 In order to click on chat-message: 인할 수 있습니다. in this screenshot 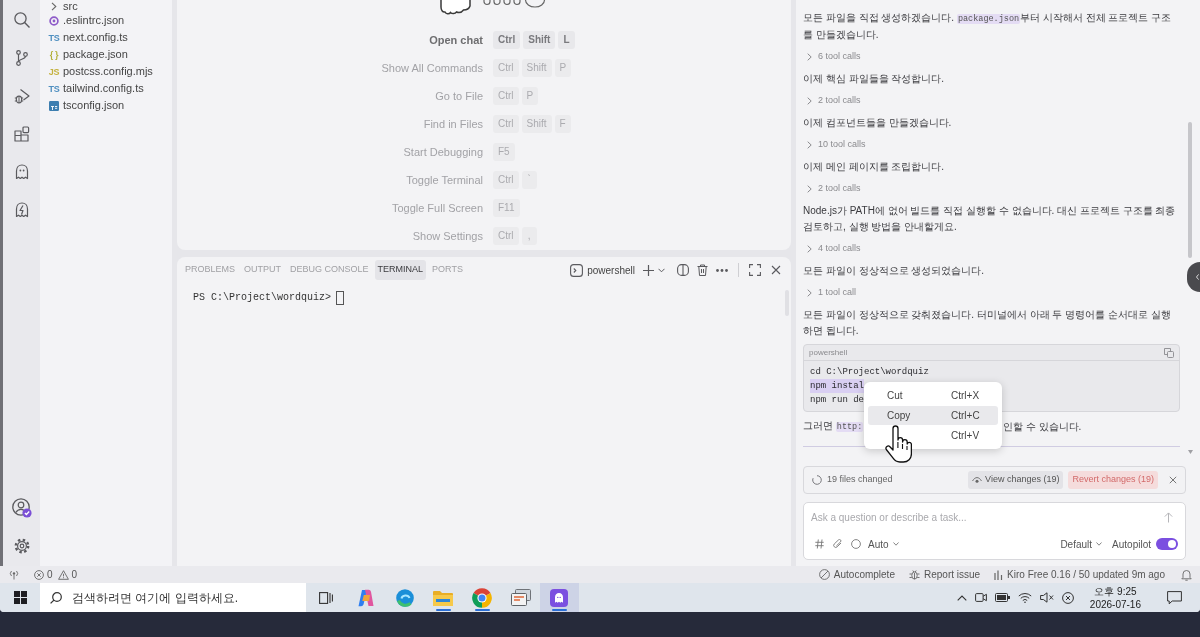, I will do `click(1042, 426)`.